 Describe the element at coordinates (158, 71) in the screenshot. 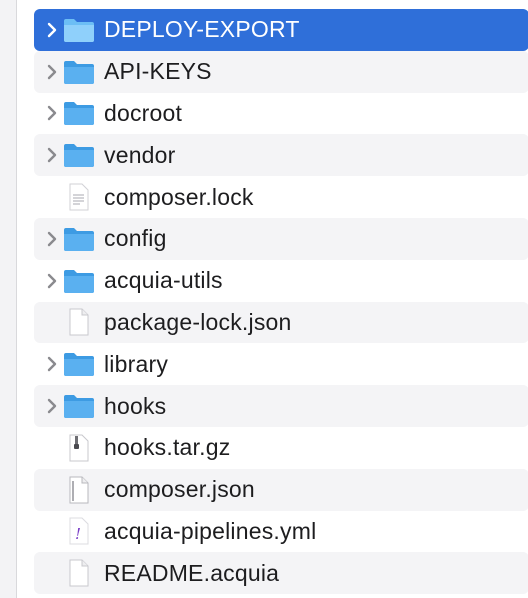

I see `item-label: API-KEYS` at that location.